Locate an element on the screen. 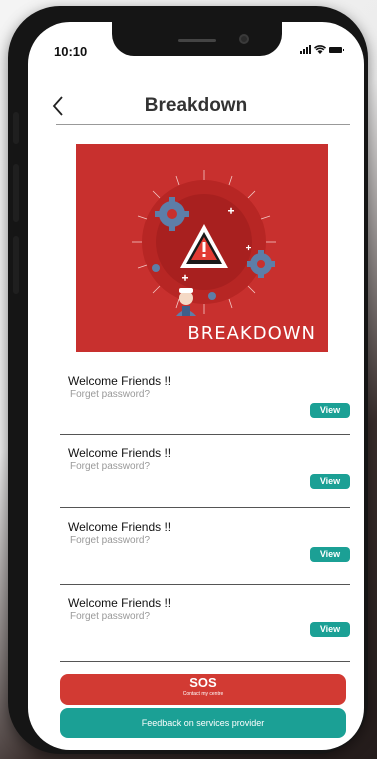 The image size is (377, 759). sos-button: SOS Contact my centre is located at coordinates (203, 689).